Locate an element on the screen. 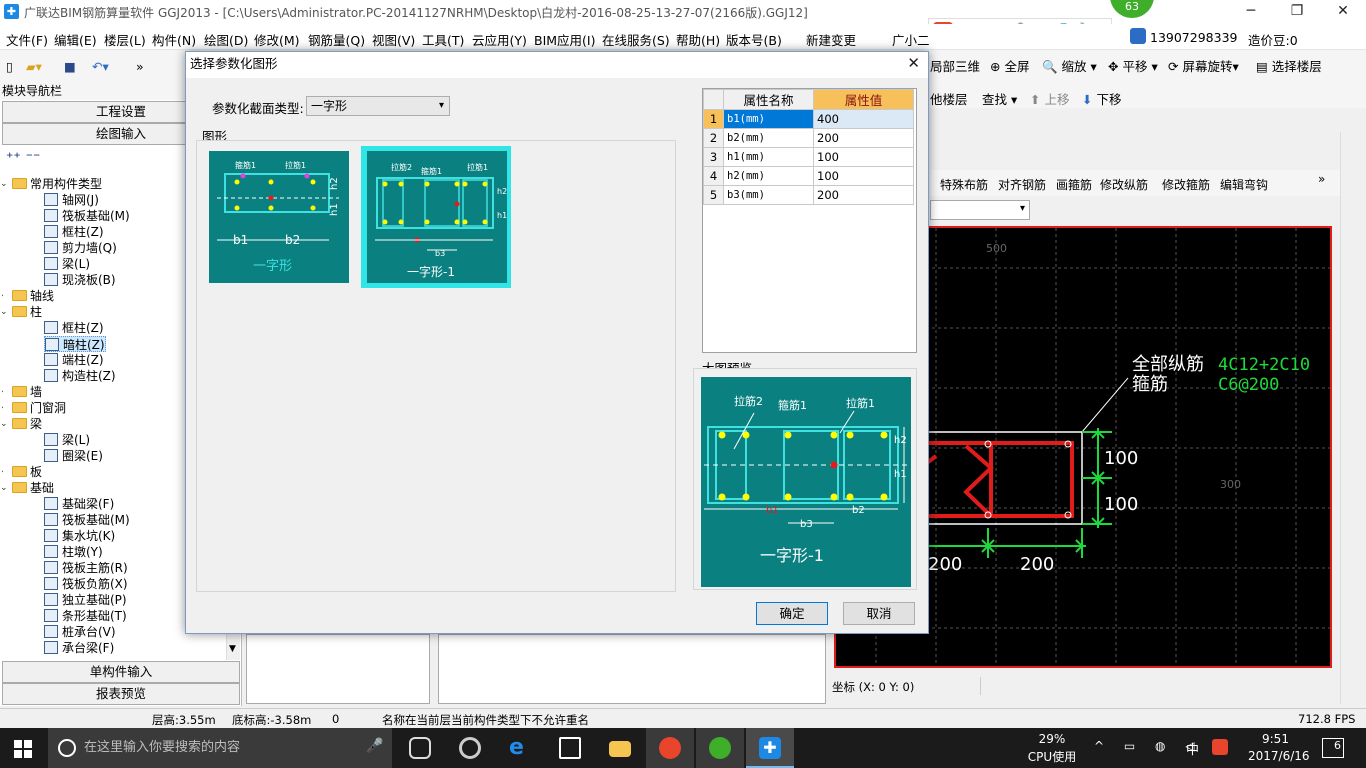 The width and height of the screenshot is (1366, 768). rebar-tool-button: 修改箍筋 is located at coordinates (1186, 184).